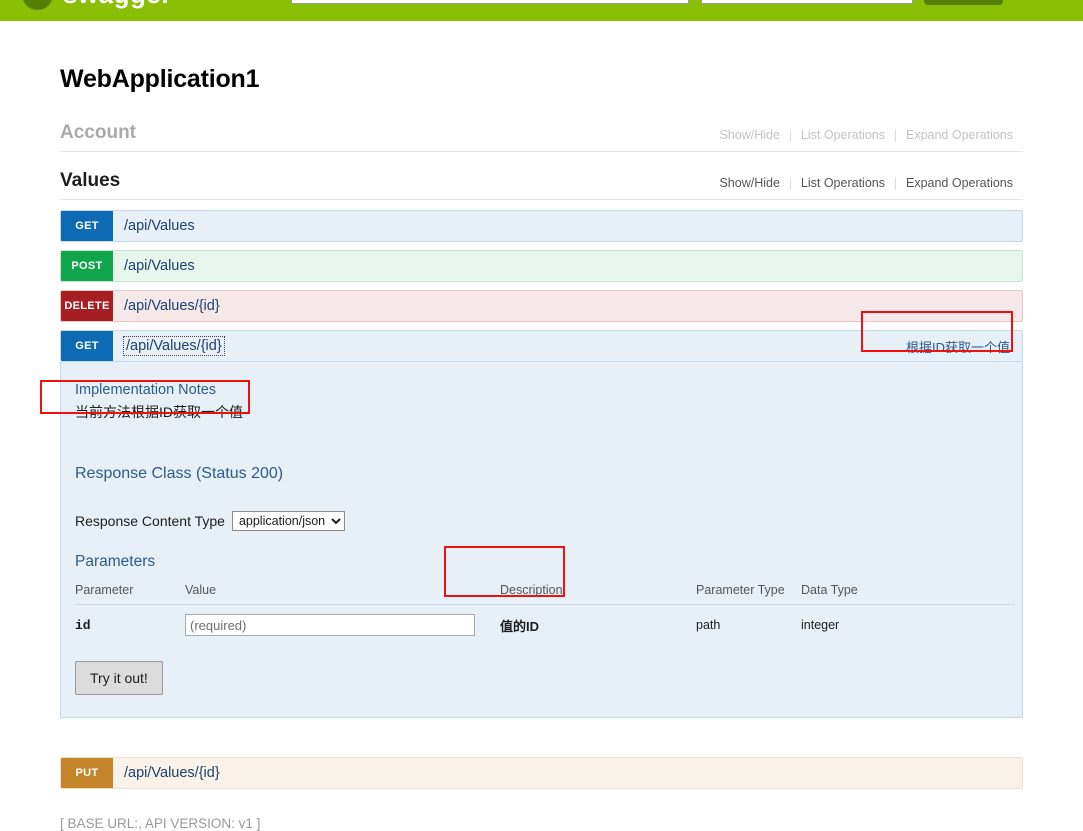  Describe the element at coordinates (959, 135) in the screenshot. I see `expand-operations-link-account: Expand Operations` at that location.